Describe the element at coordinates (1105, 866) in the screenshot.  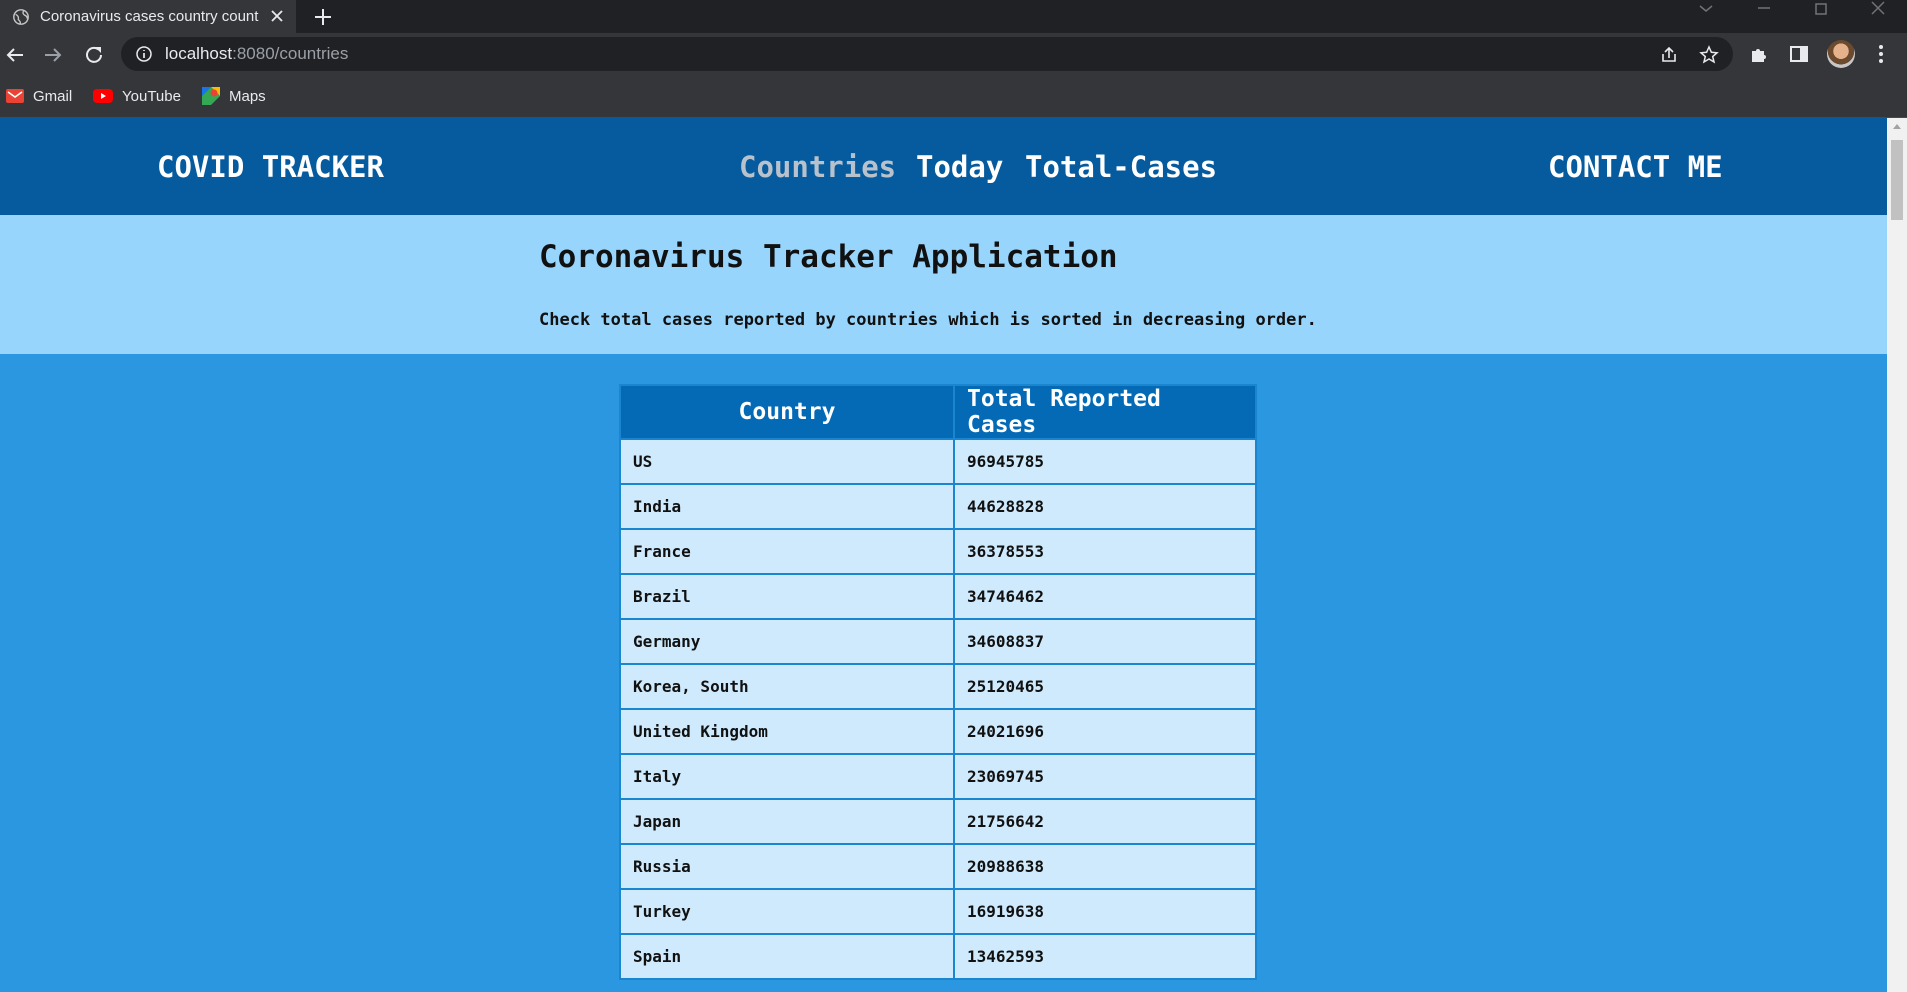
I see `cases-cell: 20988638` at that location.